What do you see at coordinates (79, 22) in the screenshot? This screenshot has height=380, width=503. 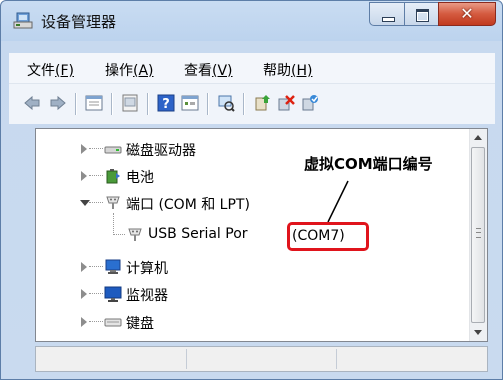 I see `window-title: 设备管理器` at bounding box center [79, 22].